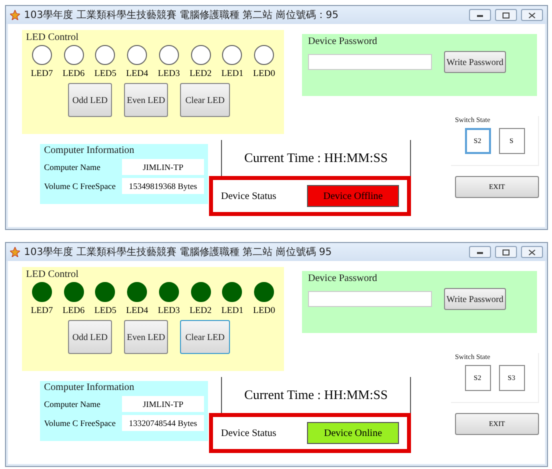 Image resolution: width=552 pixels, height=469 pixels. I want to click on window-title: 103學年度 工業類科學生技藝競賽 電腦修護職種 第二站 崗位號碼：95, so click(182, 15).